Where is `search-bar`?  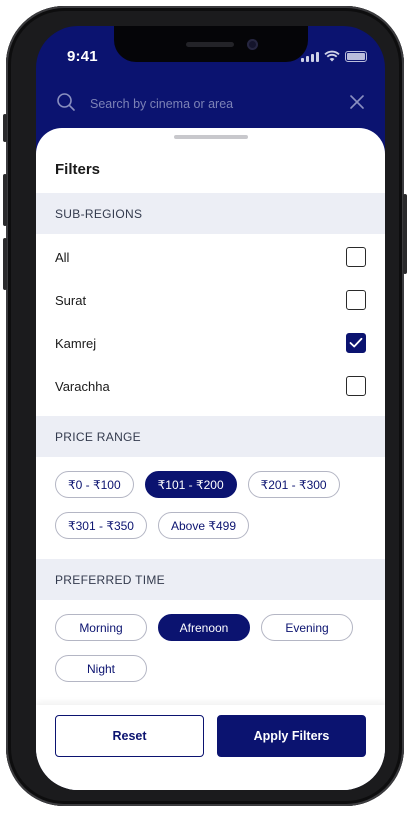
search-bar is located at coordinates (210, 104).